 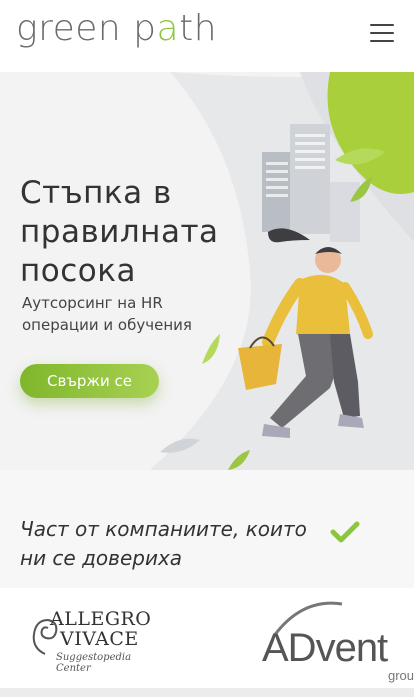 I want to click on allegro-vivace-logo: ALLEGRO VIVACE Suggestopedia Center, so click(x=95, y=639).